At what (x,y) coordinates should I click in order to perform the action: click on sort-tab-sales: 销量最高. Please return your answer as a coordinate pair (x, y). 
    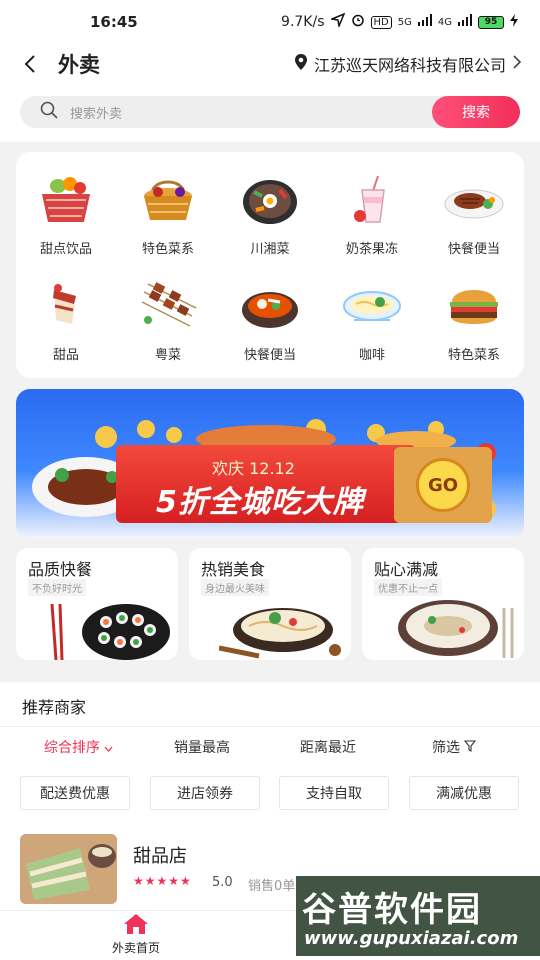
    Looking at the image, I should click on (202, 747).